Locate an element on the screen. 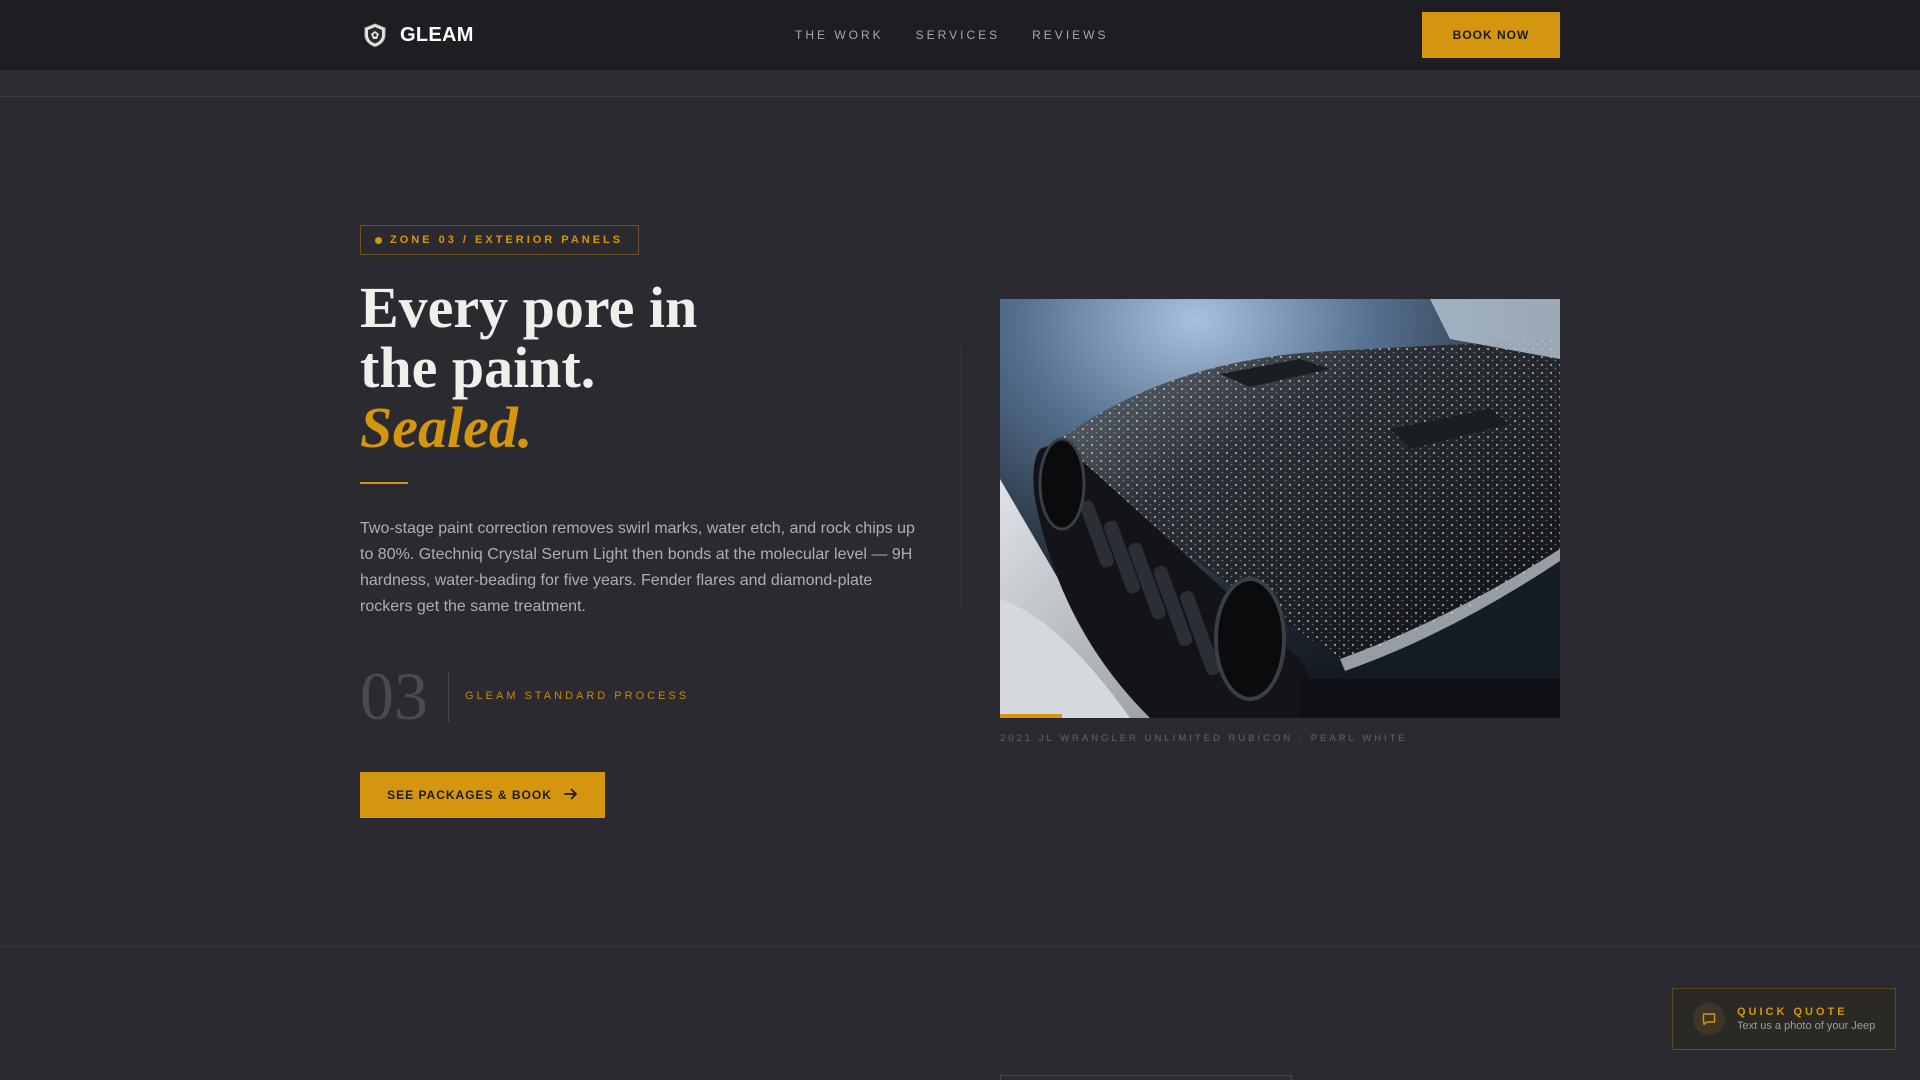  cta-label: SEE PACKAGES & BOOK is located at coordinates (469, 795).